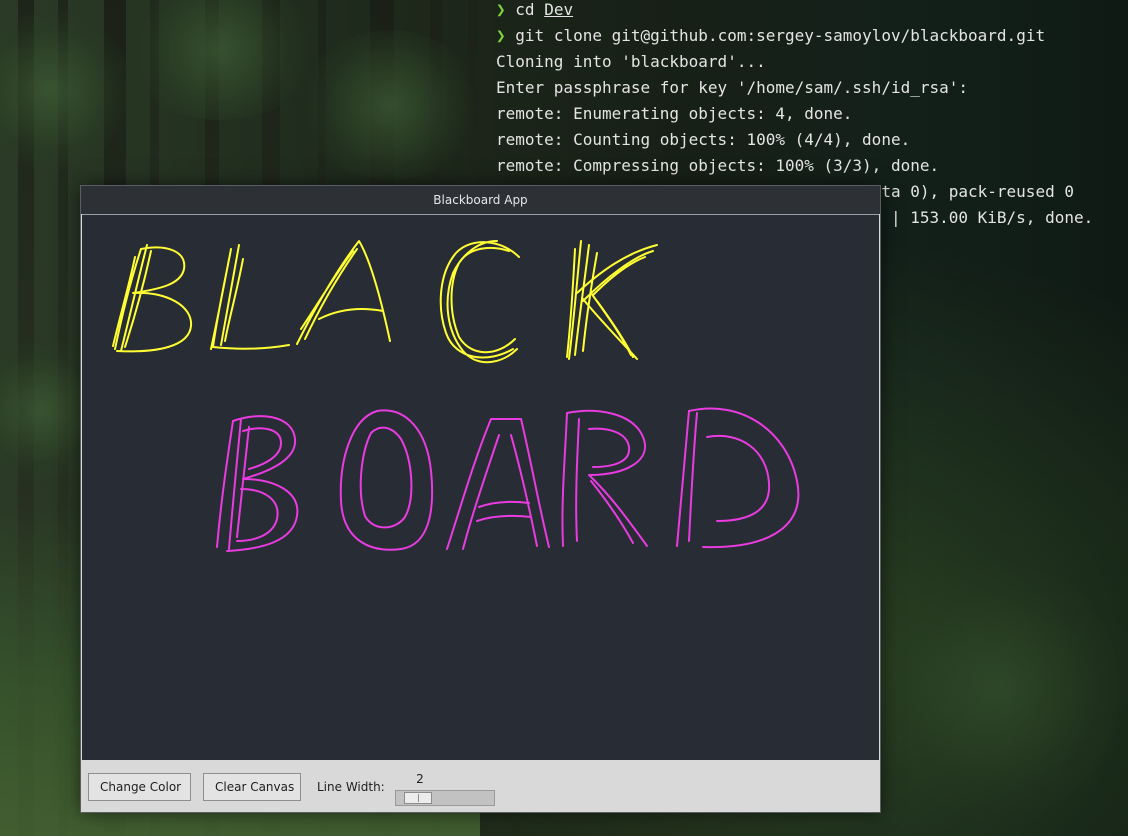  What do you see at coordinates (351, 787) in the screenshot?
I see `line-width-label: Line Width:` at bounding box center [351, 787].